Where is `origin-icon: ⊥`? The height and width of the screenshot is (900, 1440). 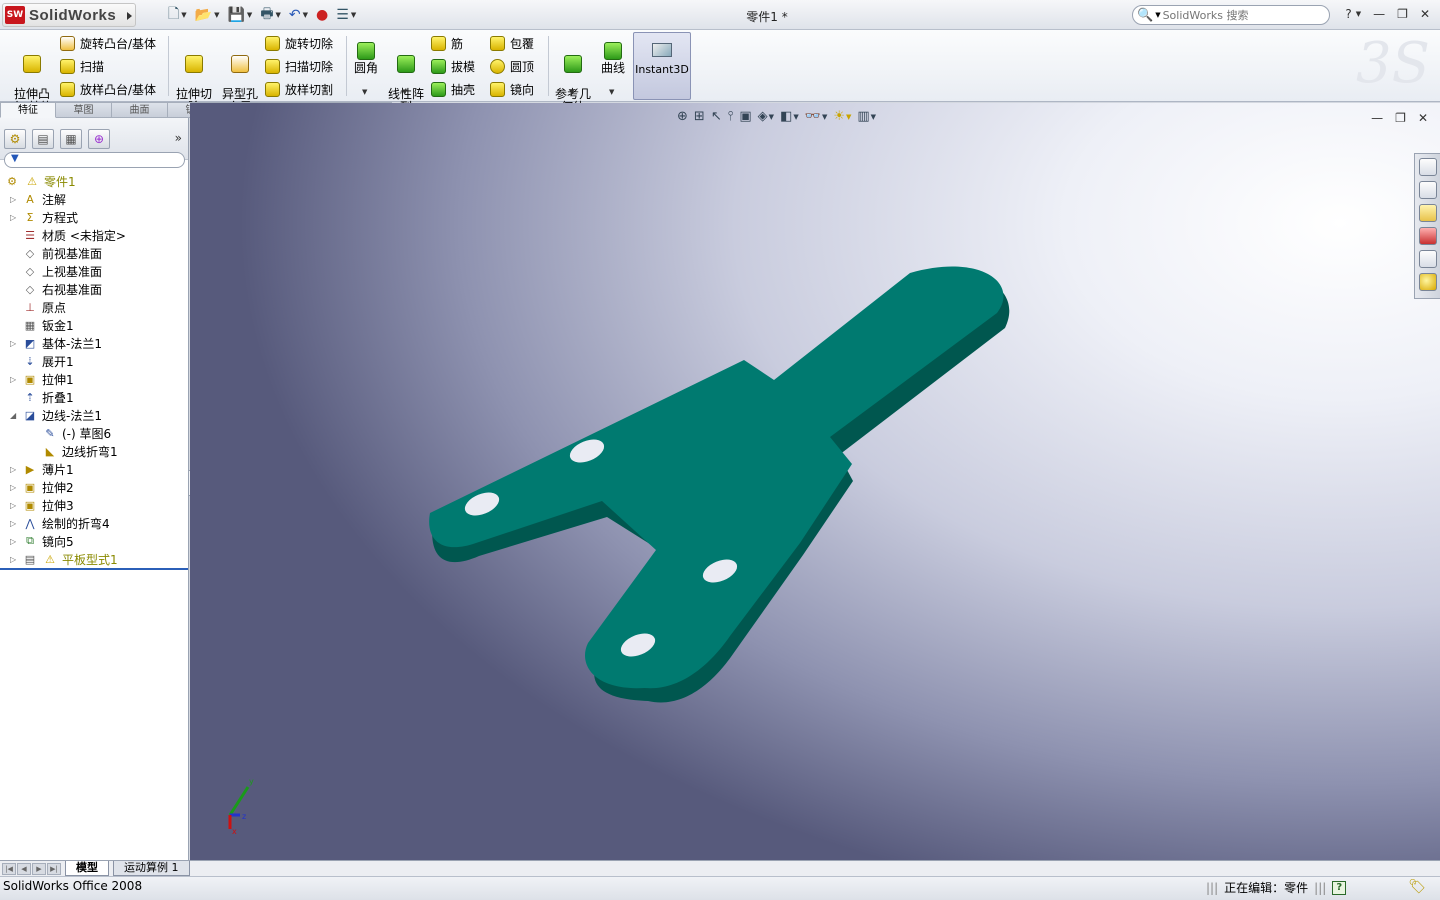 origin-icon: ⊥ is located at coordinates (30, 307).